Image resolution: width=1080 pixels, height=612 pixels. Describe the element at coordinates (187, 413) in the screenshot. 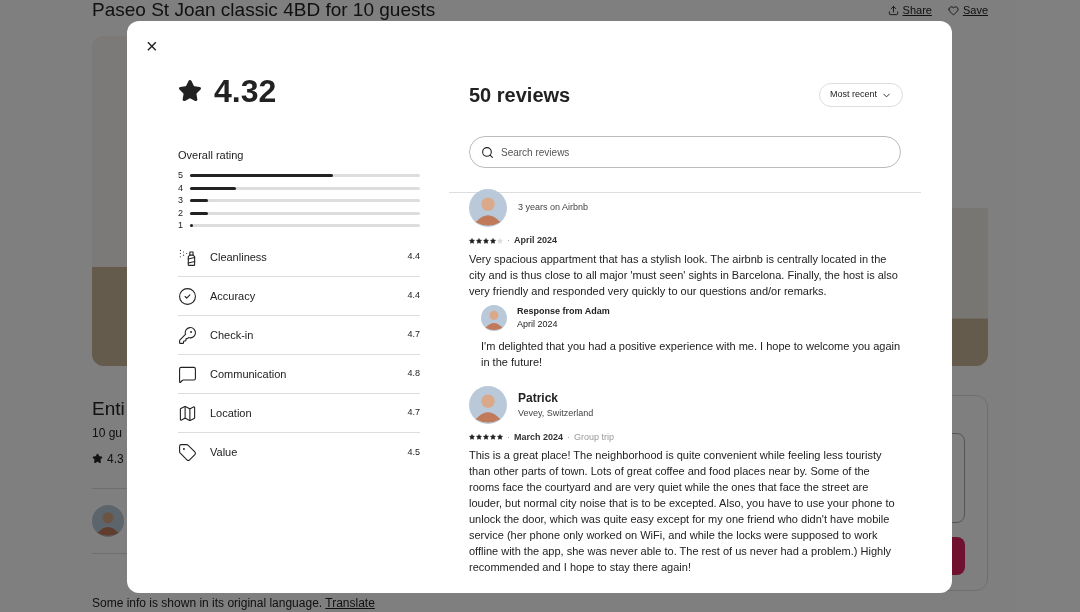

I see `map-icon` at that location.